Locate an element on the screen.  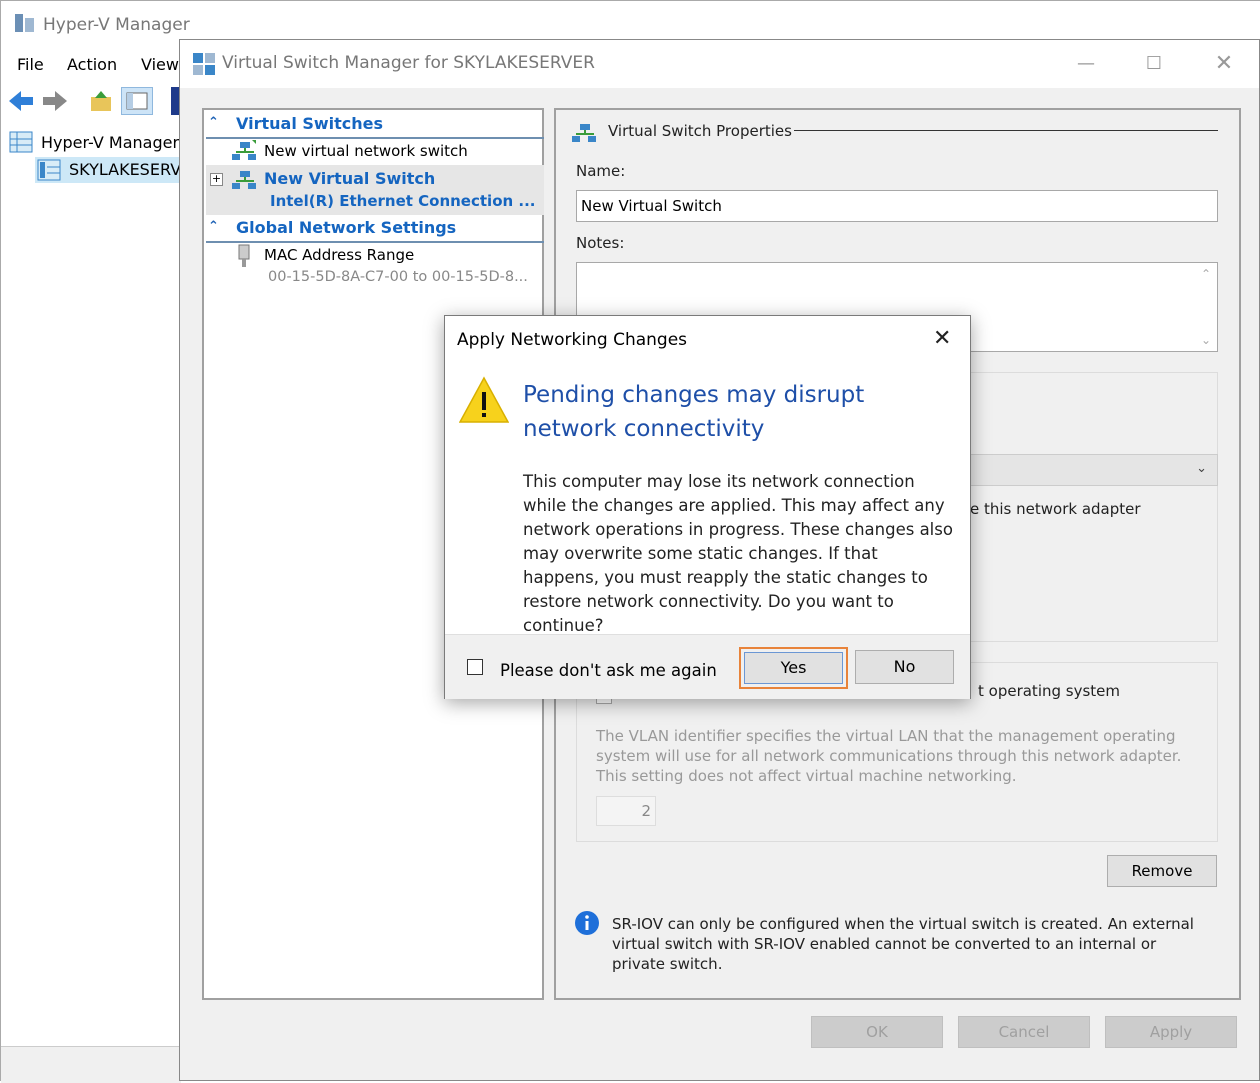
section-virtual-switches: ⌃ Virtual Switches is located at coordinates (375, 126).